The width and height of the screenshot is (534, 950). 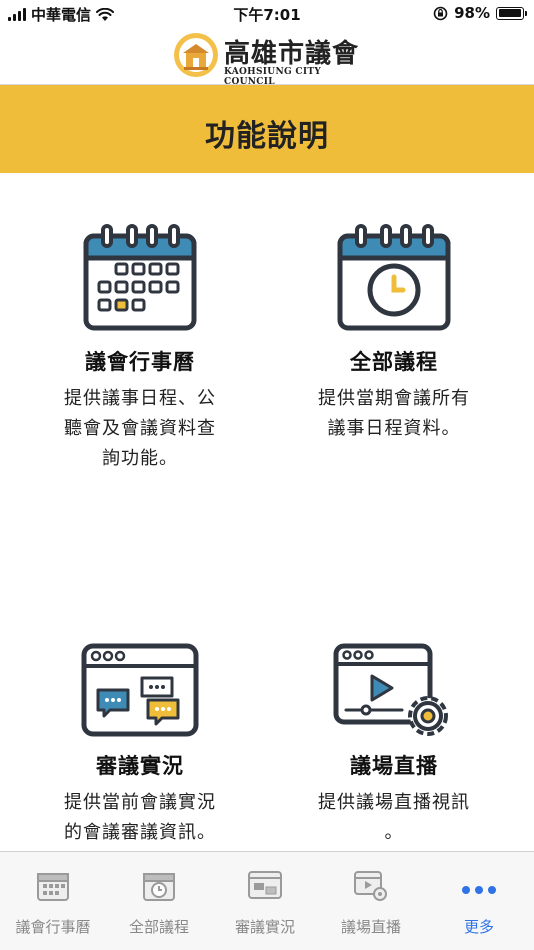 I want to click on tab-deliberation: 審議實況, so click(x=265, y=901).